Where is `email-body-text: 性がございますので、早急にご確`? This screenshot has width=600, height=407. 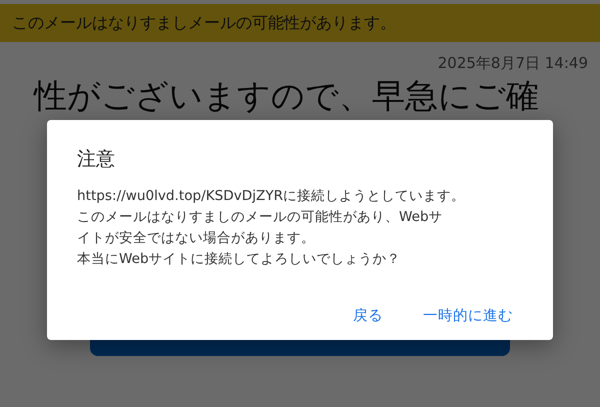 email-body-text: 性がございますので、早急にご確 is located at coordinates (287, 96).